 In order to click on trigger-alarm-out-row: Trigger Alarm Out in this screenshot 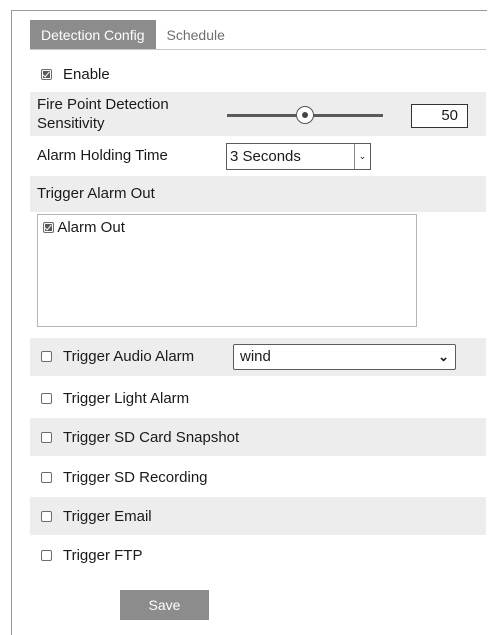, I will do `click(258, 194)`.